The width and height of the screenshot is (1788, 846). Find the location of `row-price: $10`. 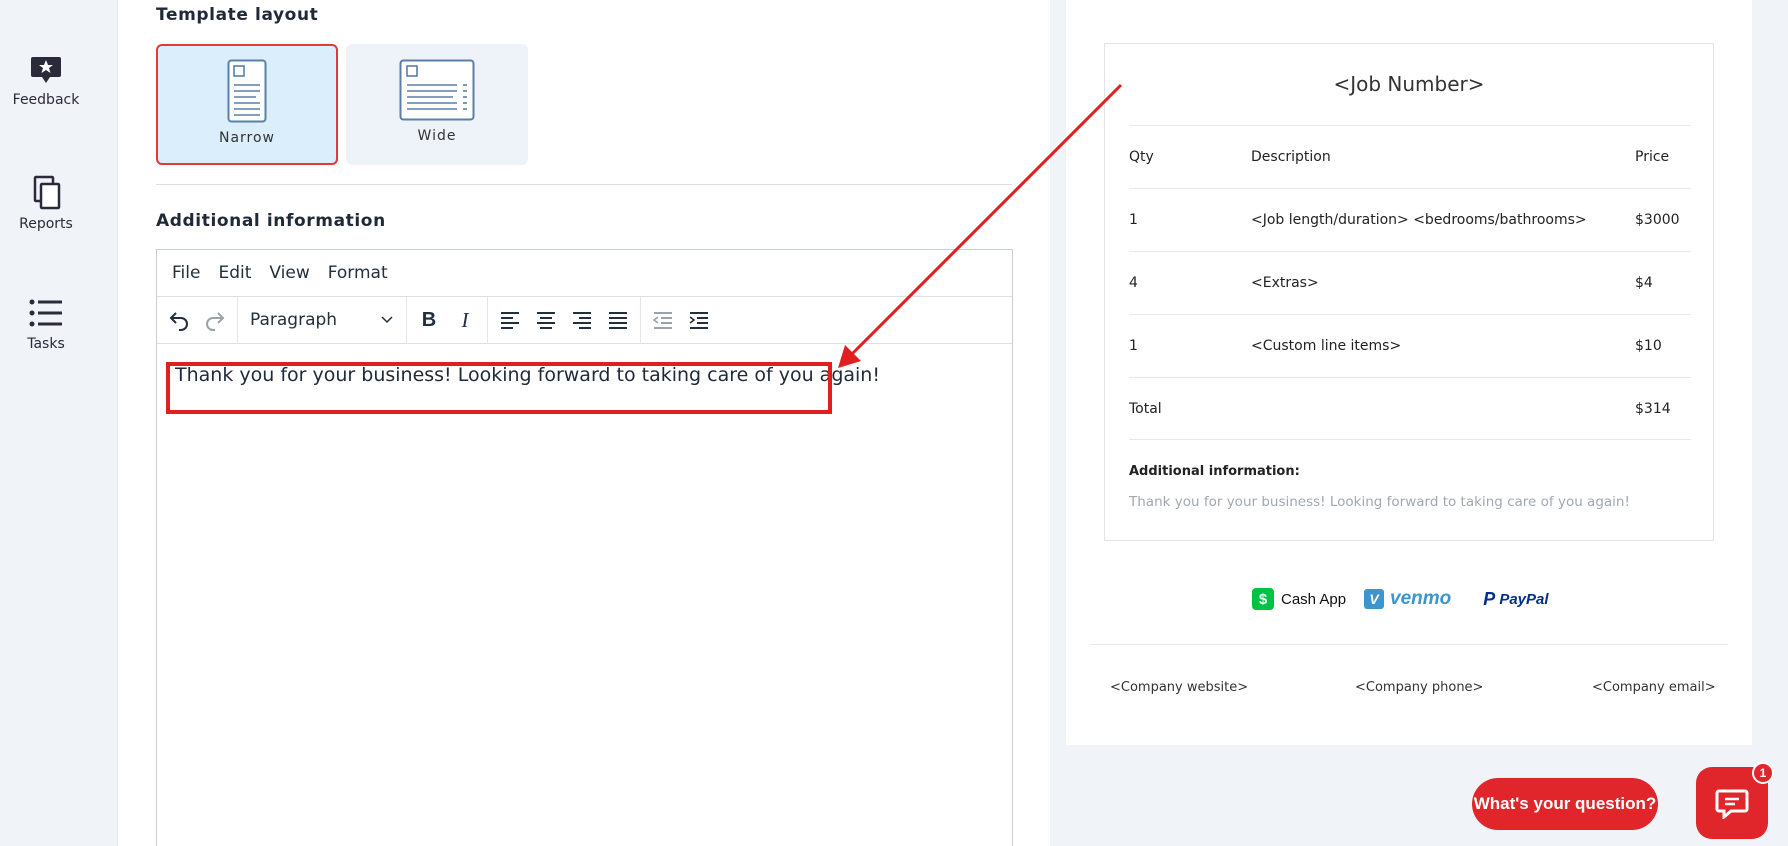

row-price: $10 is located at coordinates (1648, 346).